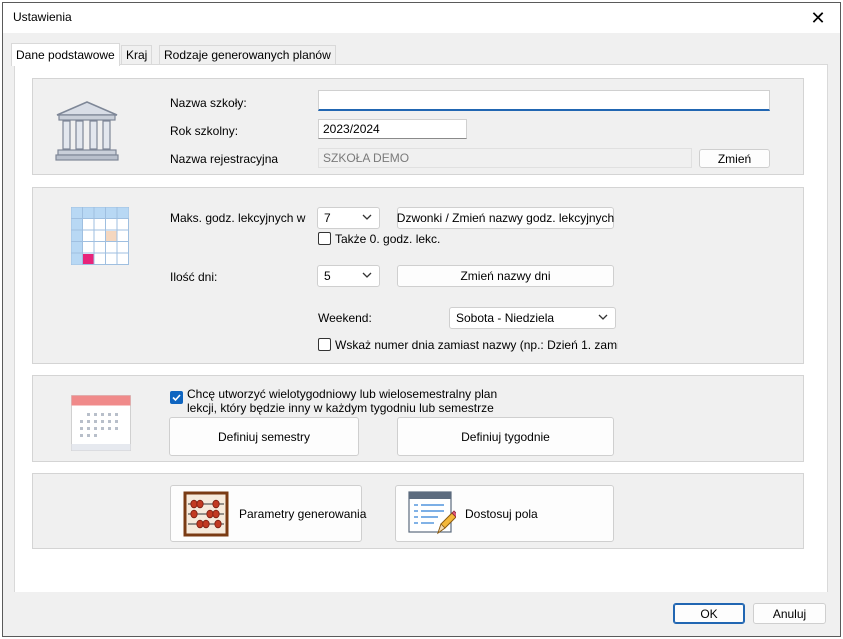  I want to click on tab-plan-types: Rodzaje generowanych planów, so click(247, 55).